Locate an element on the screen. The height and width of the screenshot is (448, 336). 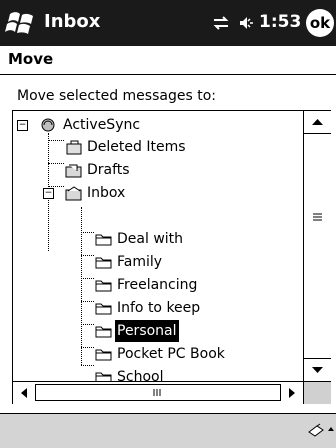
connectivity-icon is located at coordinates (221, 23).